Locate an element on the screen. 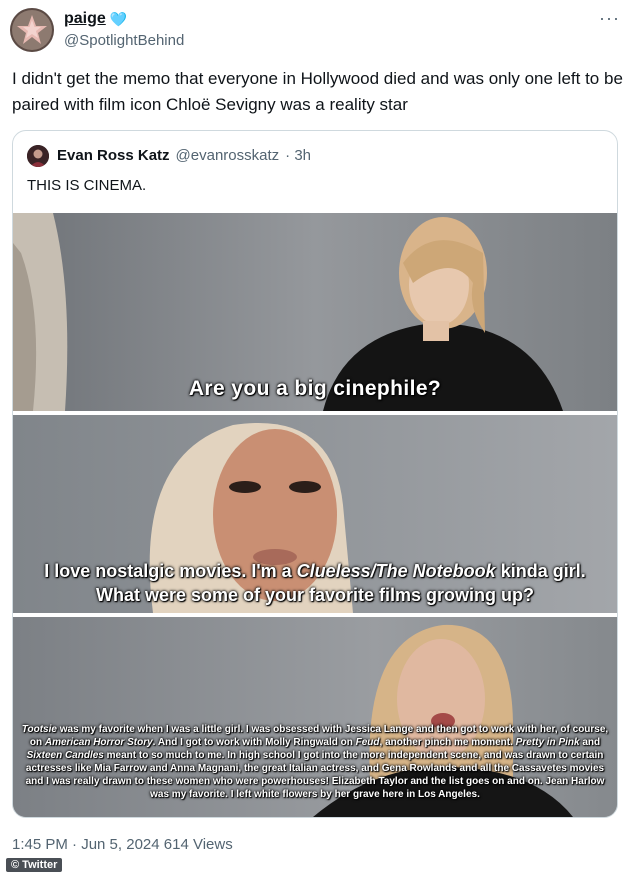 The height and width of the screenshot is (876, 634). tweet-timestamp: 1:45 PM · Jun 5, 2024 is located at coordinates (86, 844).